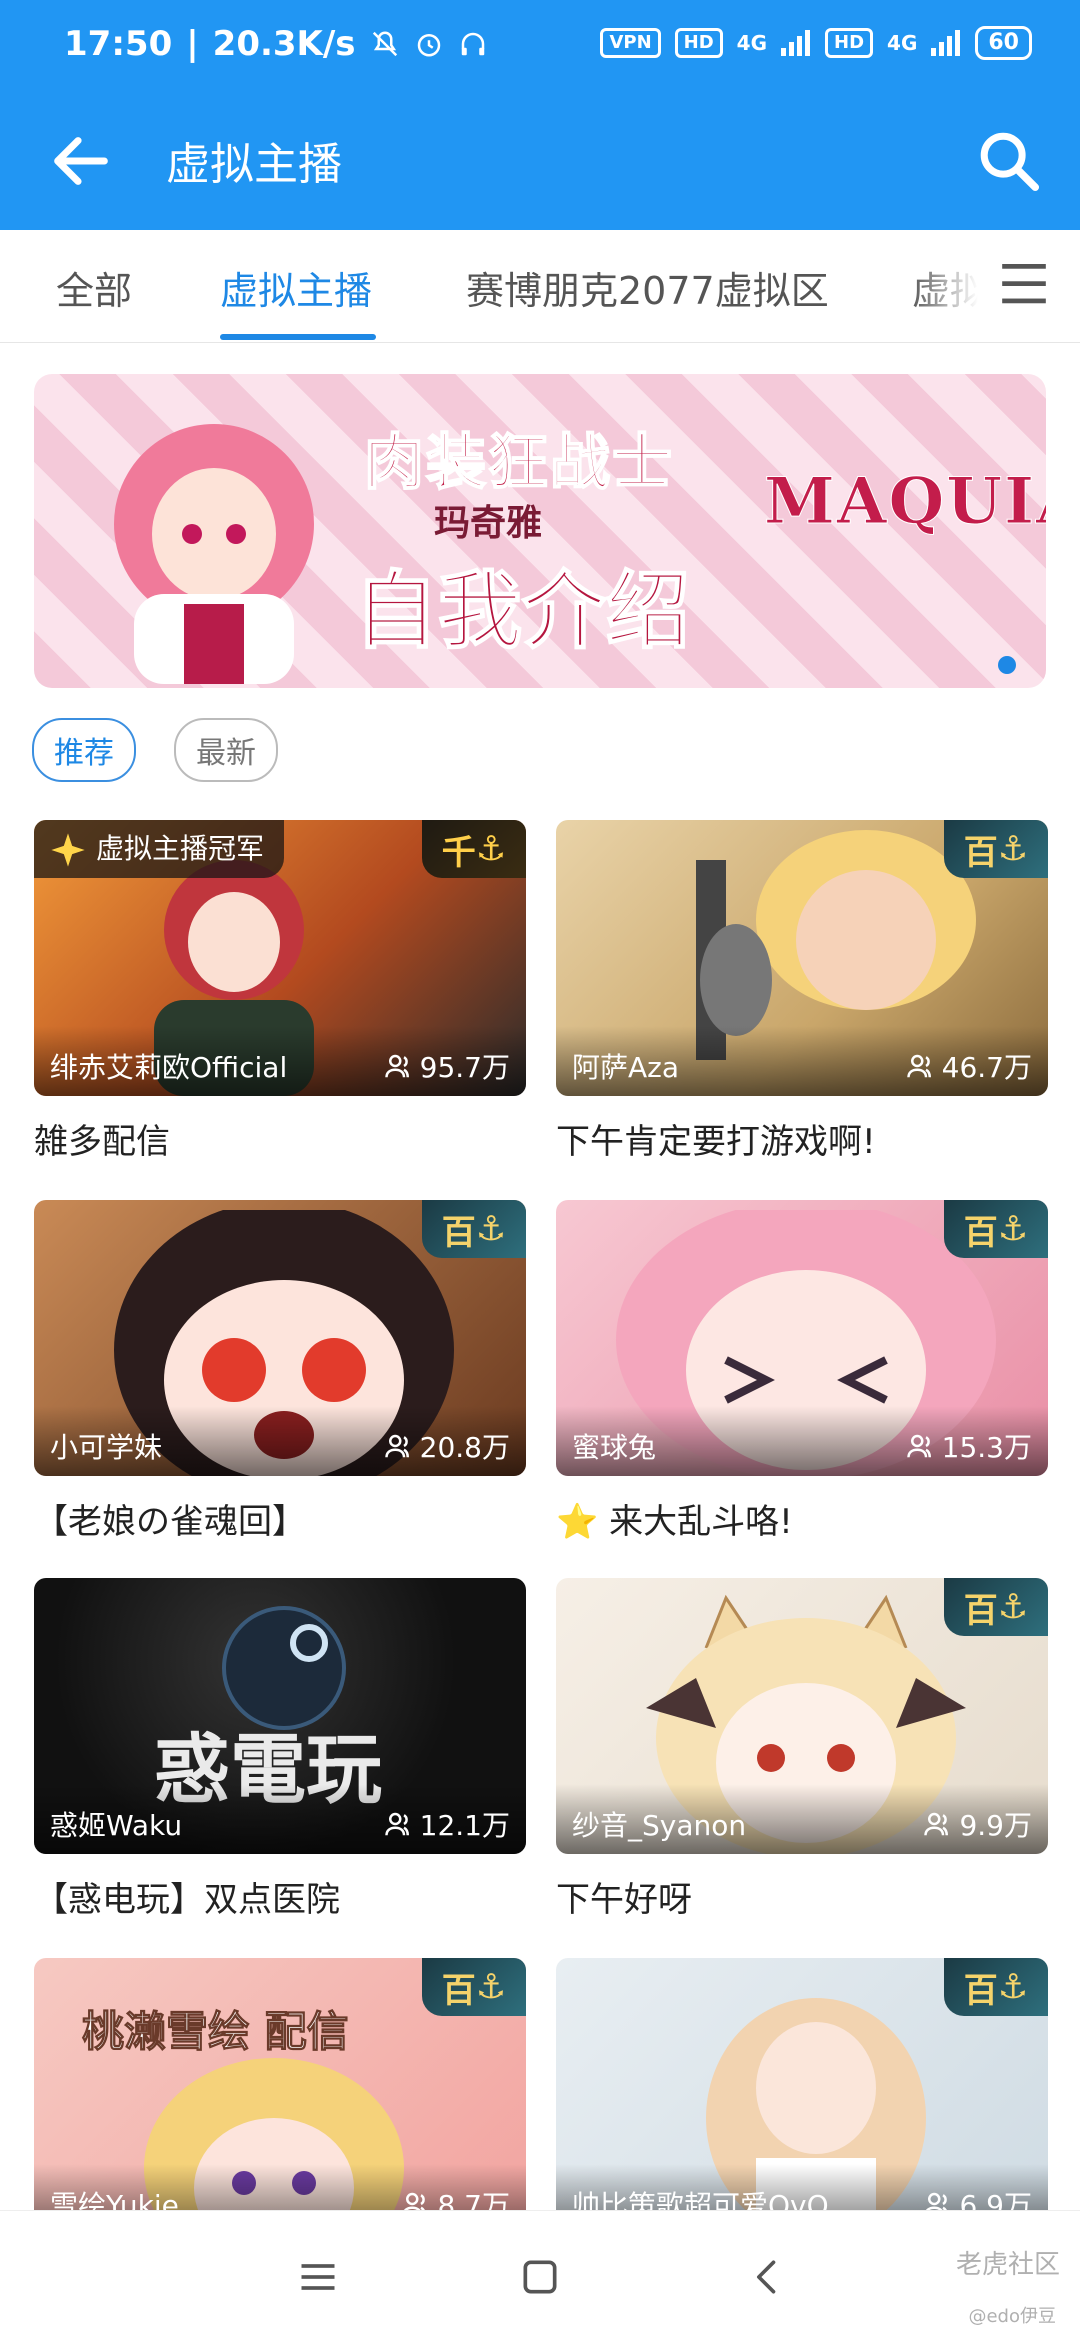 The width and height of the screenshot is (1080, 2341). Describe the element at coordinates (716, 1142) in the screenshot. I see `stream-title: 下午肯定要打游戏啊!` at that location.